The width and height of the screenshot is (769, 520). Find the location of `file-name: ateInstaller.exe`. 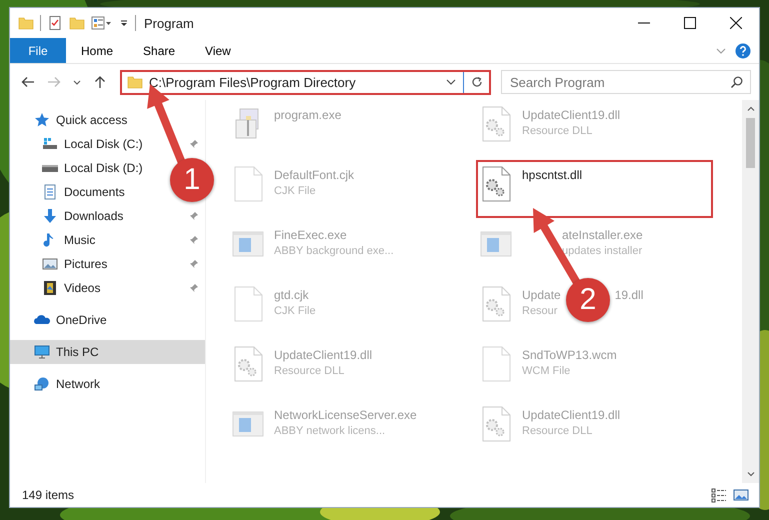

file-name: ateInstaller.exe is located at coordinates (602, 235).